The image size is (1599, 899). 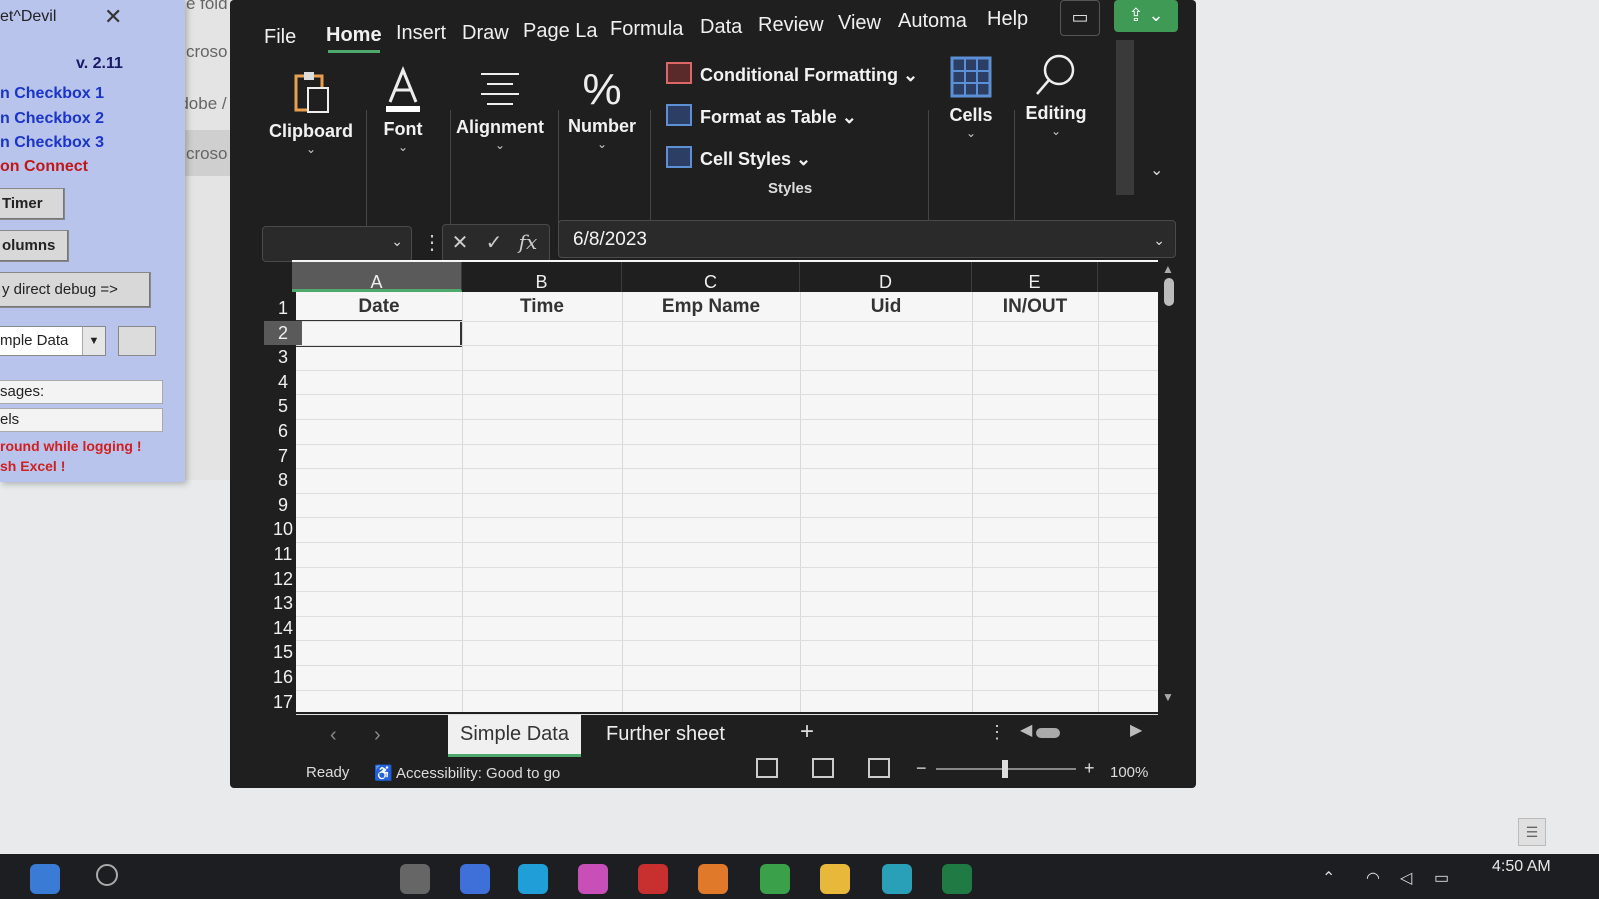 I want to click on add-sheet-icon: +, so click(x=807, y=732).